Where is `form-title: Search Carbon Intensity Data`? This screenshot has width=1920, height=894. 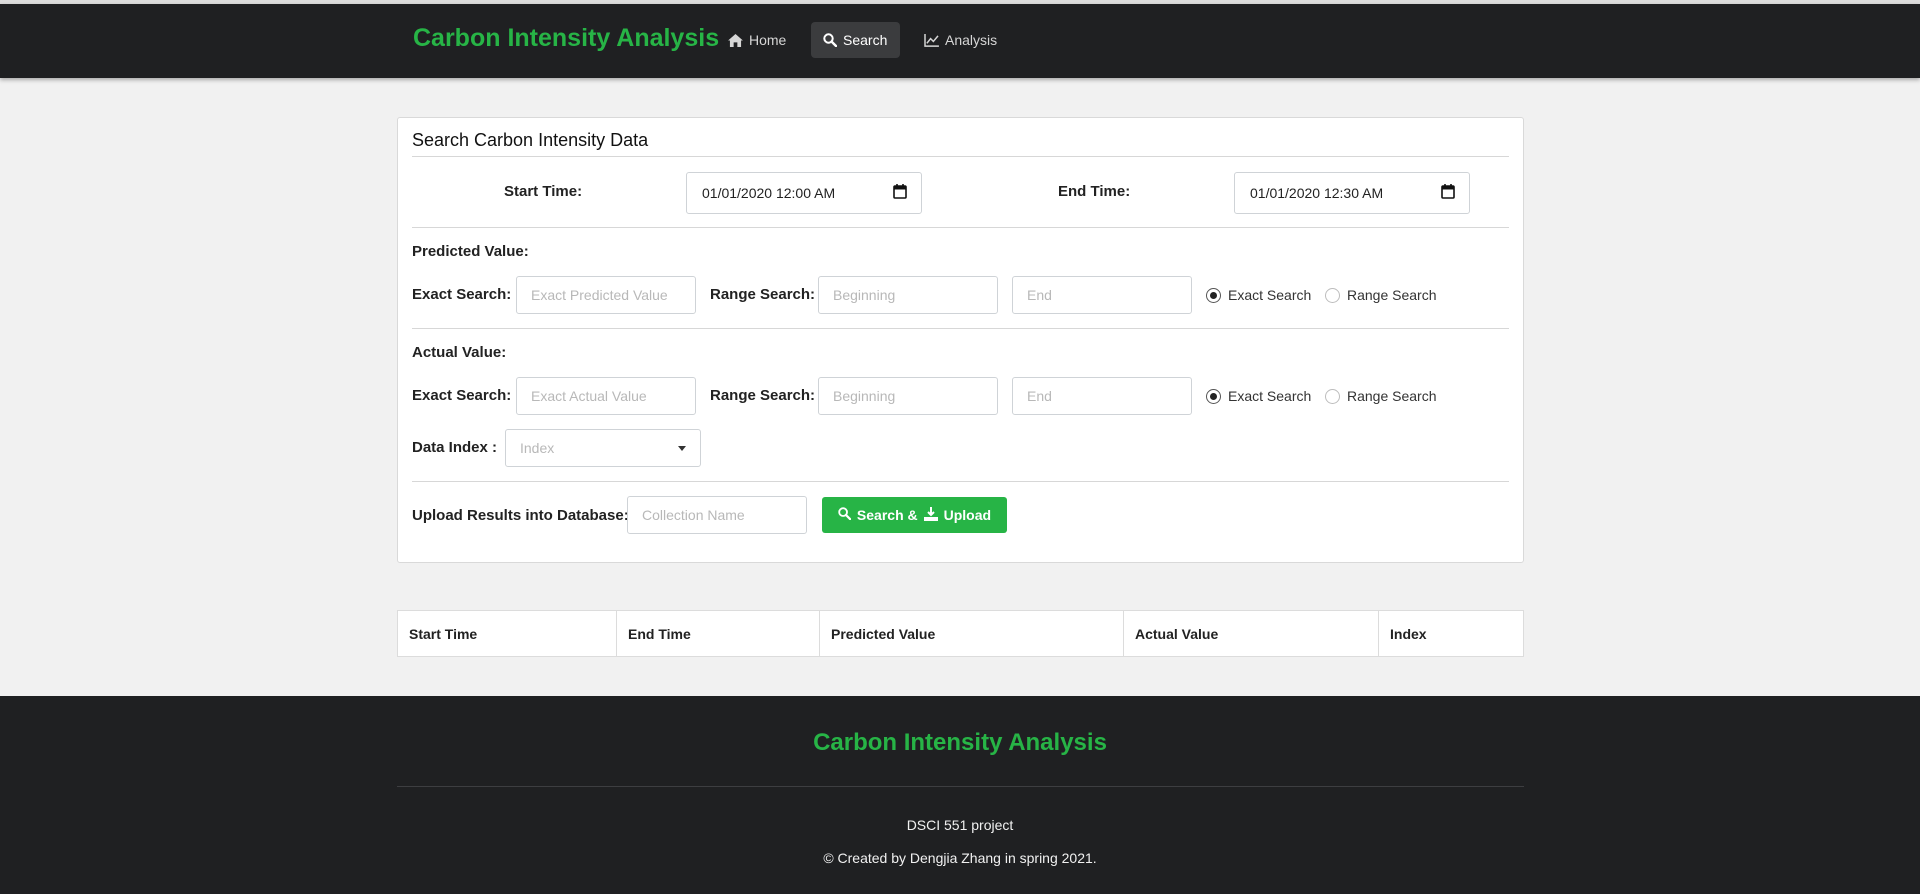 form-title: Search Carbon Intensity Data is located at coordinates (530, 140).